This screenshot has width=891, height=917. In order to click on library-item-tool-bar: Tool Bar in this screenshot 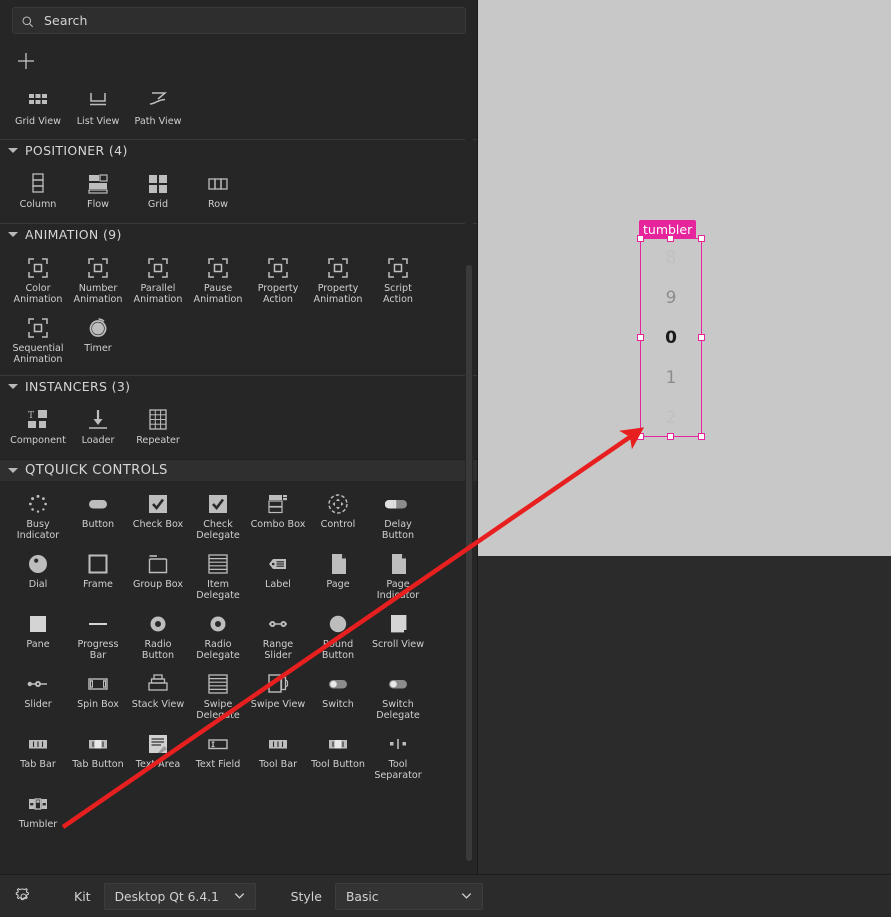, I will do `click(278, 754)`.